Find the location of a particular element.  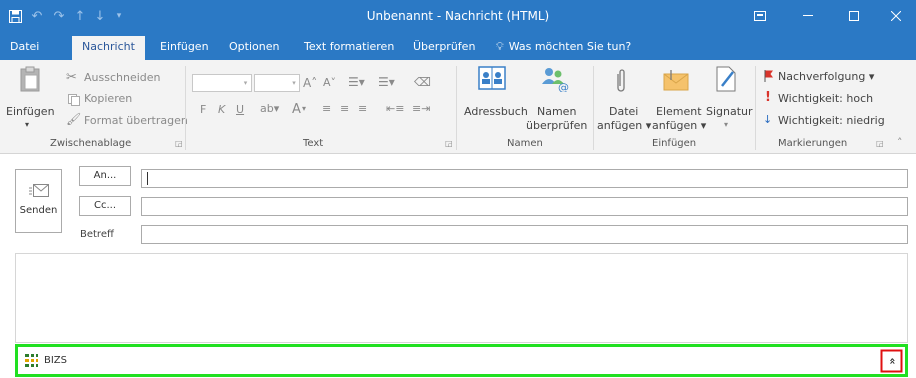

grow-font-icon: A˄ is located at coordinates (310, 83).